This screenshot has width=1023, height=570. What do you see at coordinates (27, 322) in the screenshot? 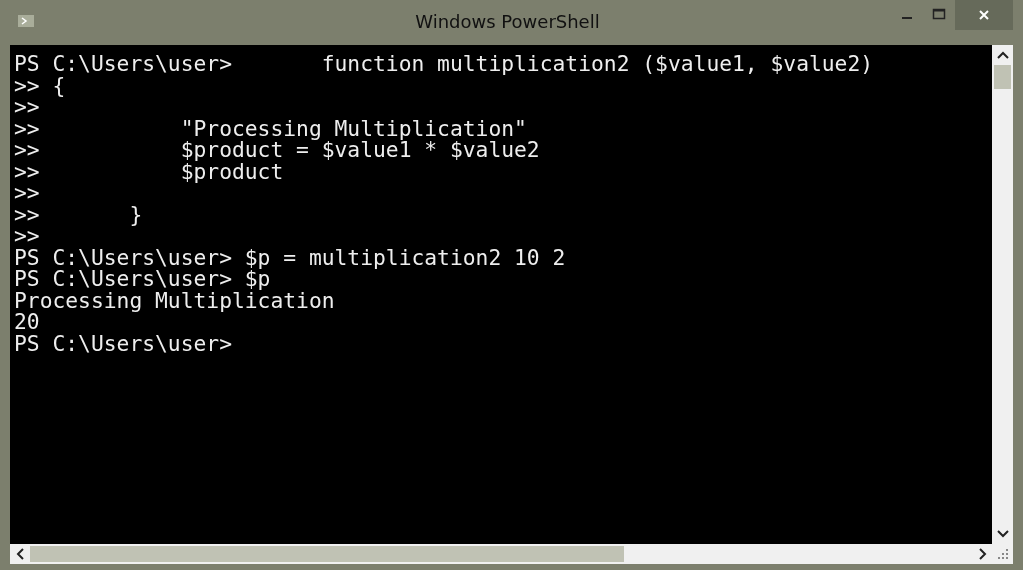
I see `console-line: 20` at bounding box center [27, 322].